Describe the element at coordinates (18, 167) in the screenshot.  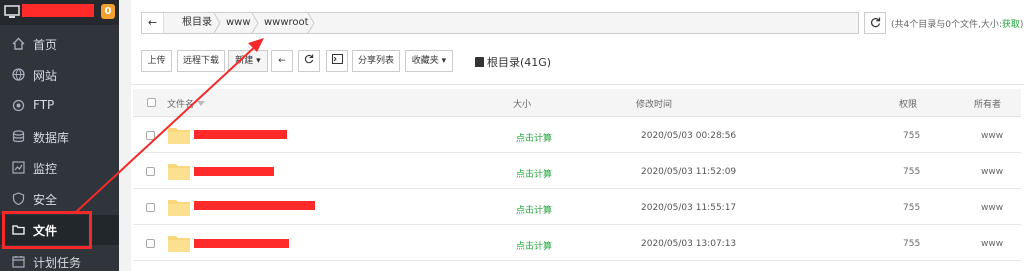
I see `monitor-chart-icon` at that location.